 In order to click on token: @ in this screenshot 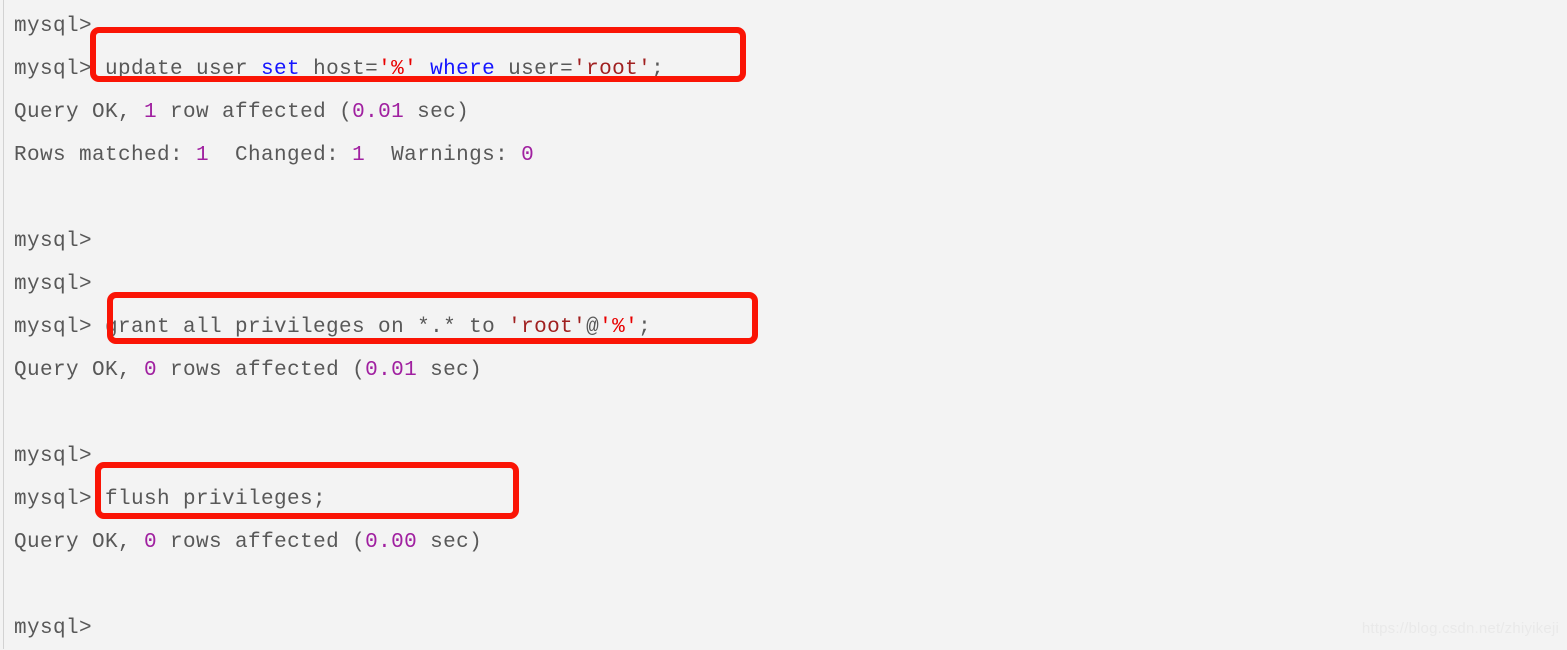, I will do `click(593, 327)`.